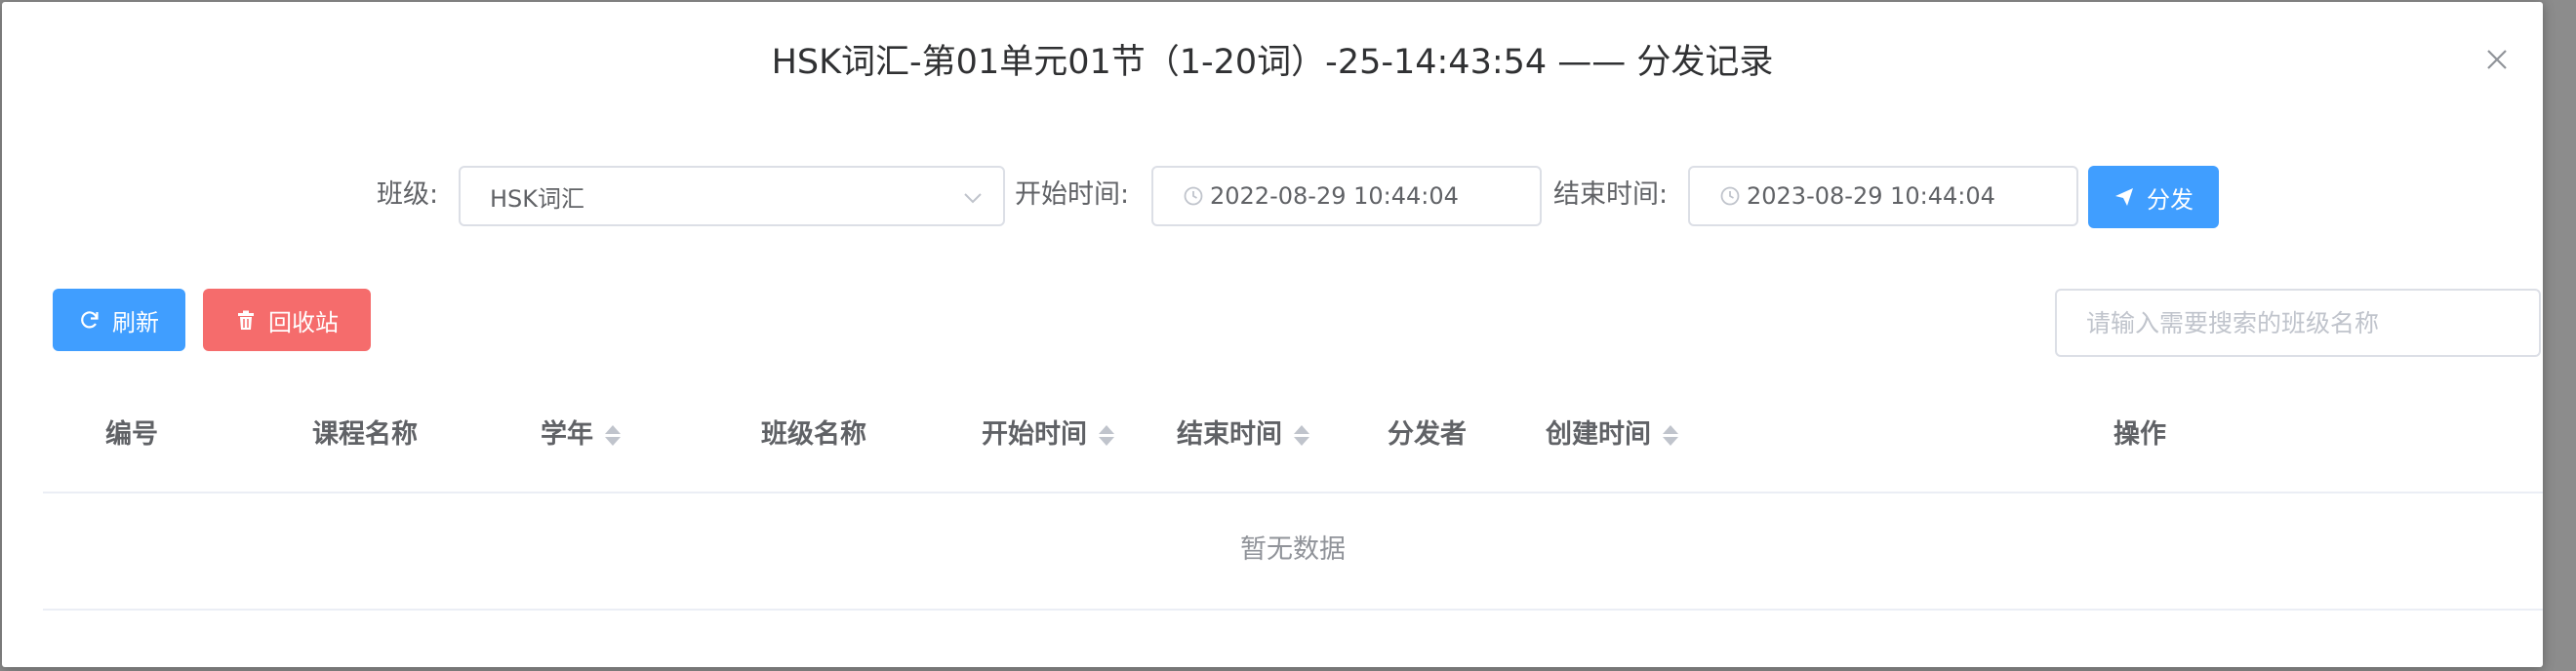  I want to click on column-header-distributor: 分发者, so click(1427, 434).